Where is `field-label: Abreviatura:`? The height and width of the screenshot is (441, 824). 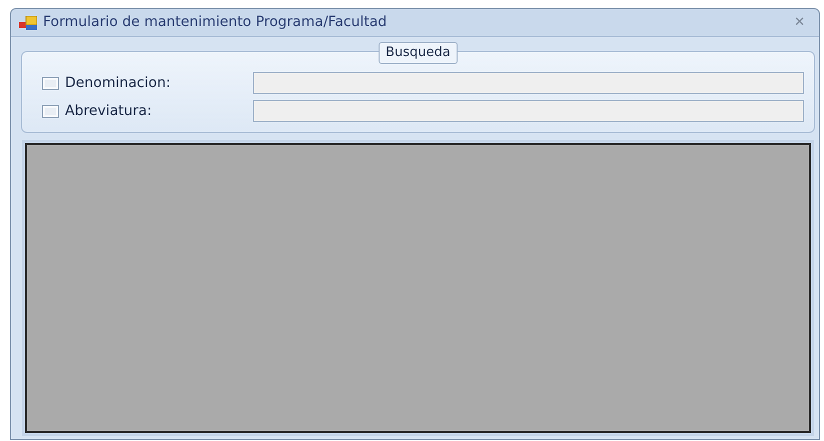
field-label: Abreviatura: is located at coordinates (109, 111).